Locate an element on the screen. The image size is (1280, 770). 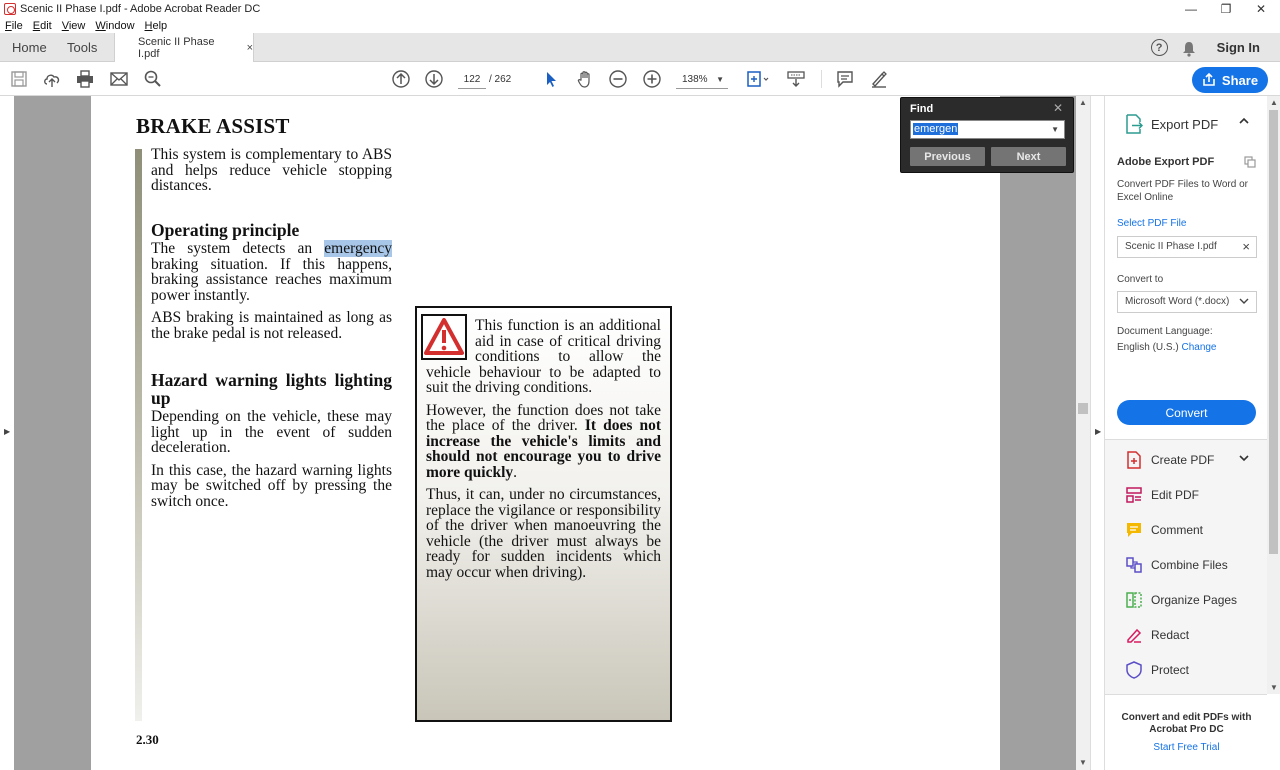
remove-file-icon: × is located at coordinates (1246, 247).